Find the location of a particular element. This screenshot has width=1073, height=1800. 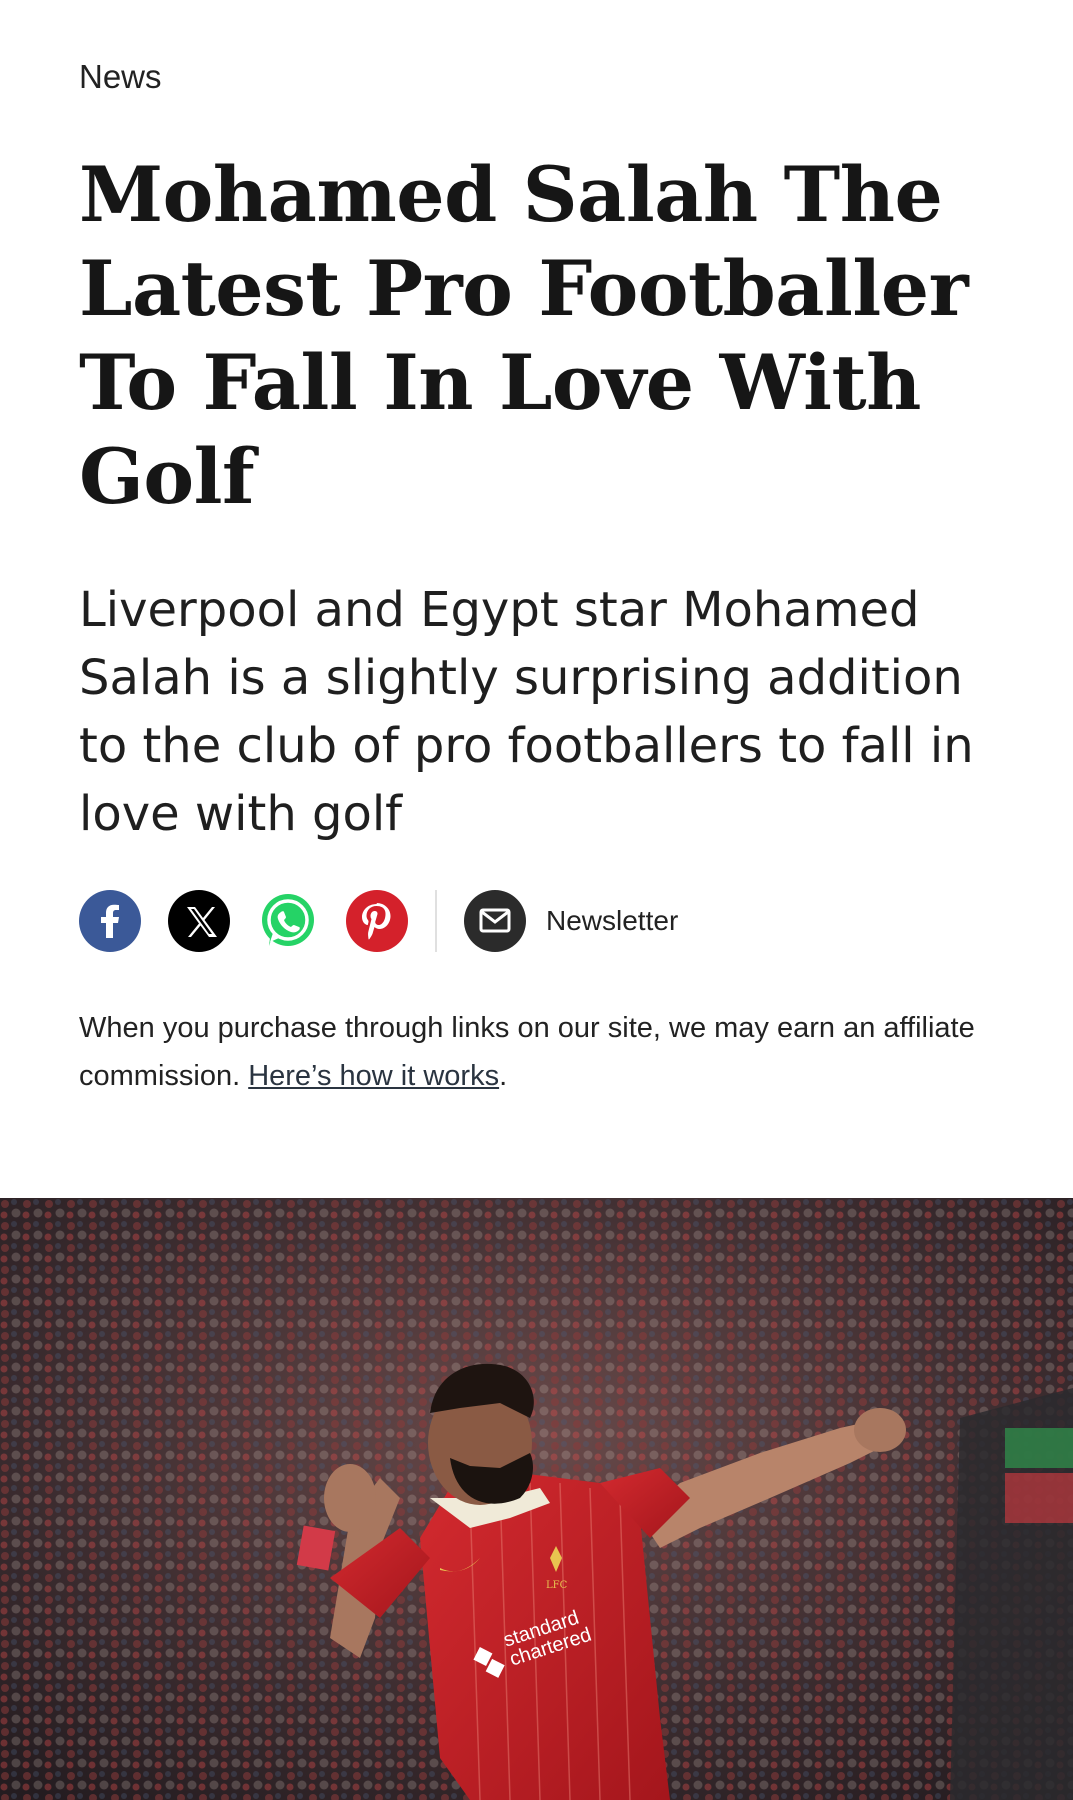

pinterest-icon is located at coordinates (376, 921).